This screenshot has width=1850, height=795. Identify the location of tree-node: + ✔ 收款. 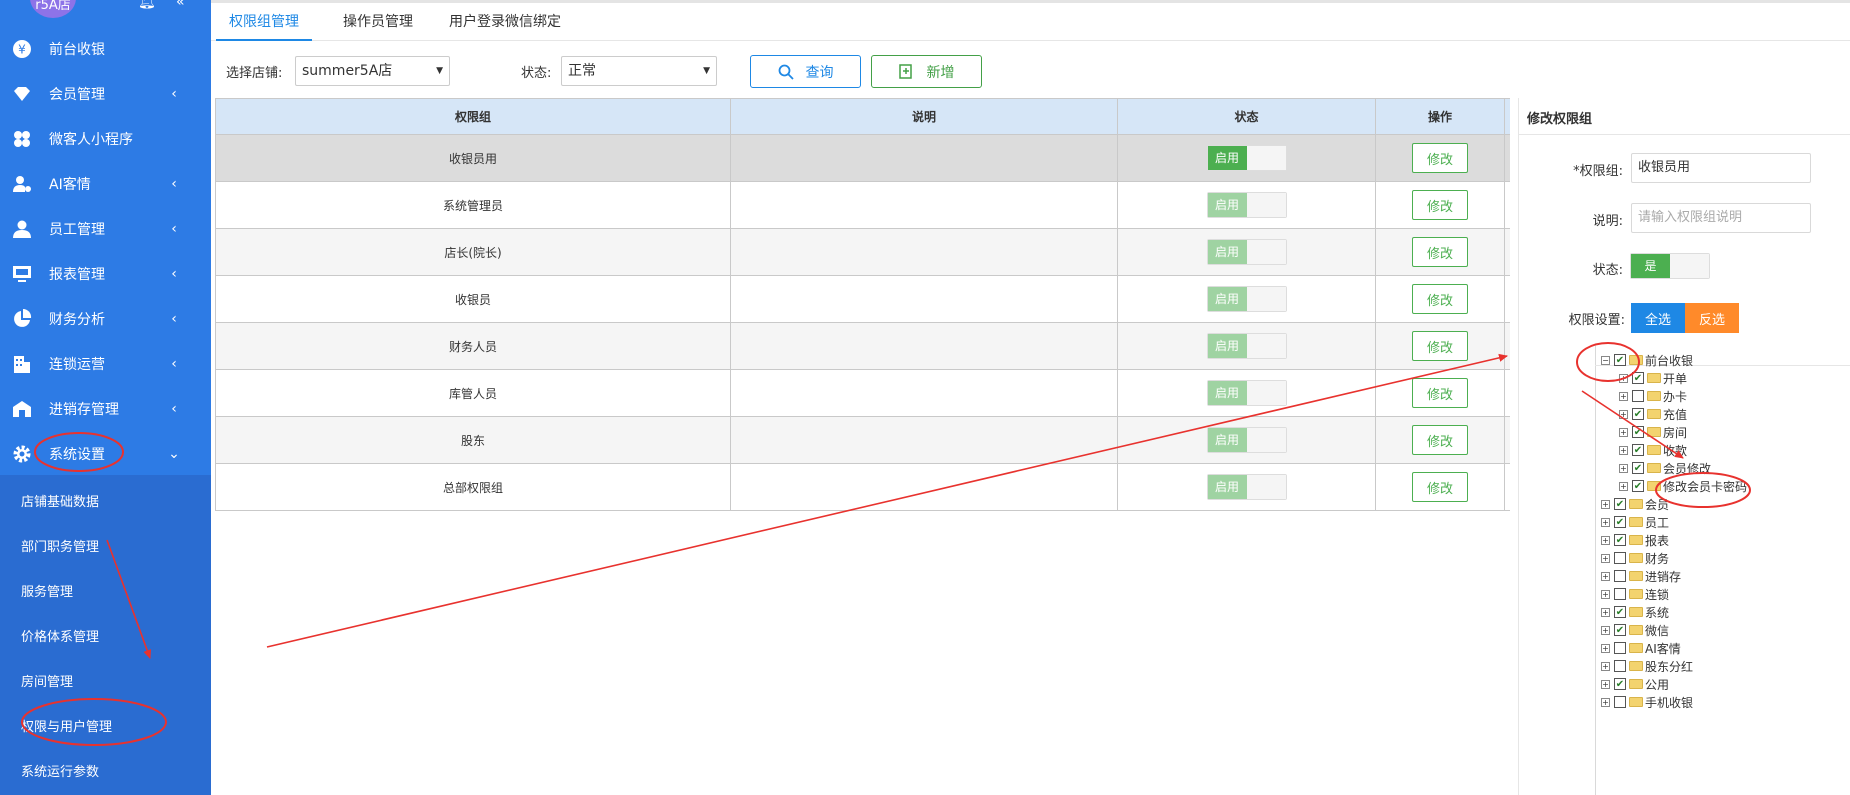
(1653, 450).